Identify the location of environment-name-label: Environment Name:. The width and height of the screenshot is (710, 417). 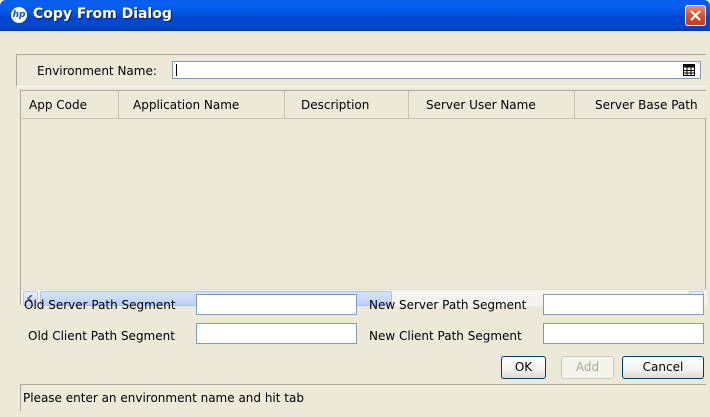
(97, 71).